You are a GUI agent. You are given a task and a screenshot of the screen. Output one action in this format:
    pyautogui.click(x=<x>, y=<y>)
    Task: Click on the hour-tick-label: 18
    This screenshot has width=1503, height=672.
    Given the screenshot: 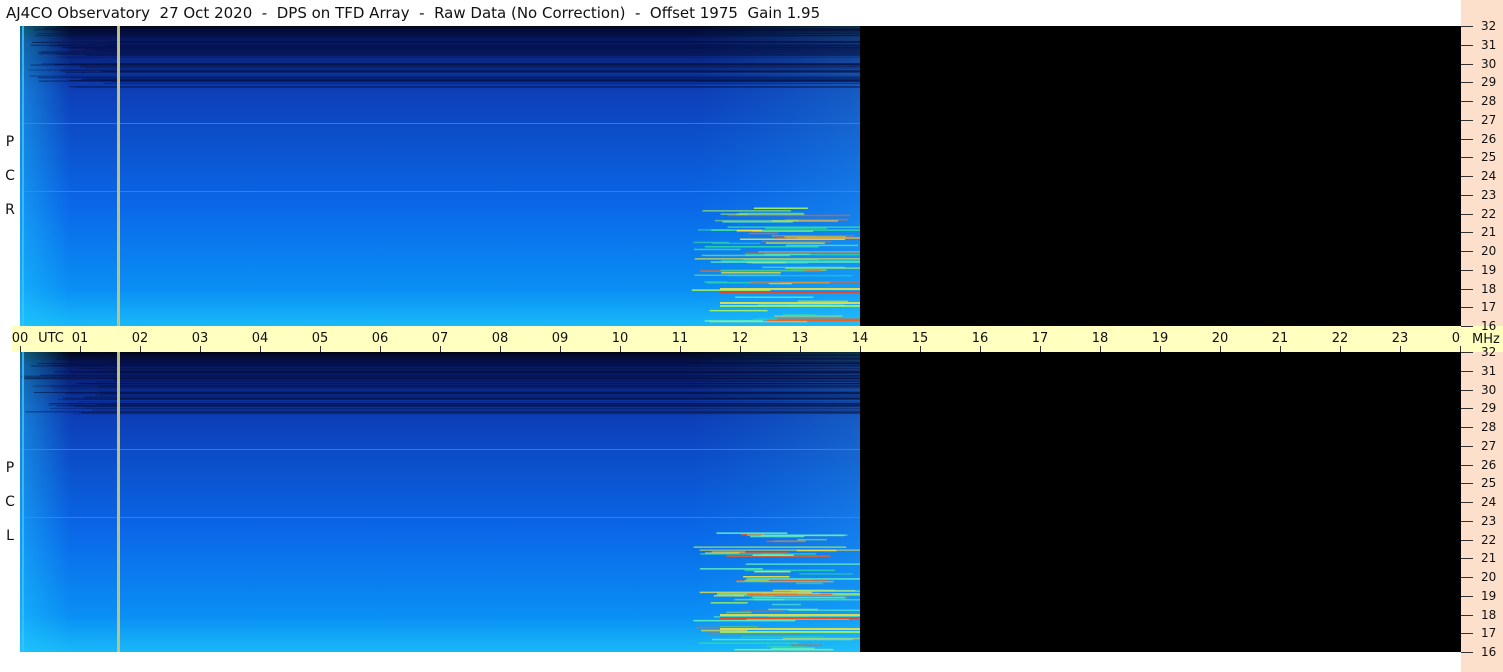 What is the action you would take?
    pyautogui.click(x=1100, y=338)
    